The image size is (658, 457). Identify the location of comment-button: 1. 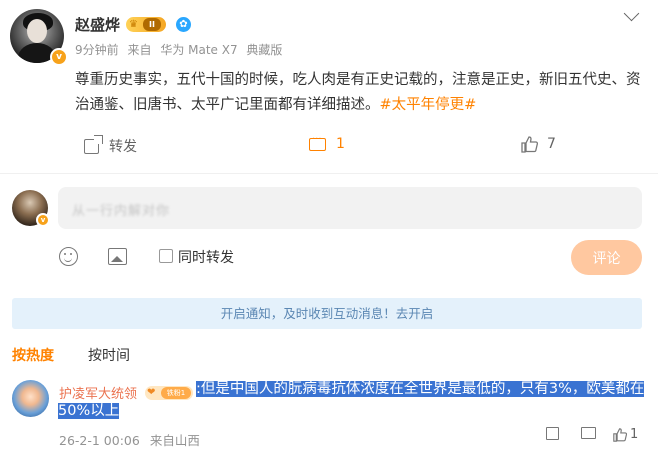
(327, 143).